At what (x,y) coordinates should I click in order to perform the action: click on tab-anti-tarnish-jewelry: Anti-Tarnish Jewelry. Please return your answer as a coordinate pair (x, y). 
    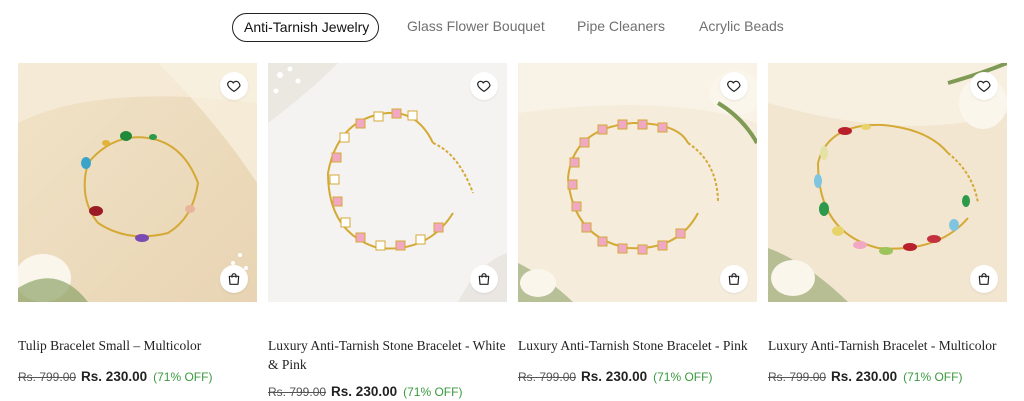
    Looking at the image, I should click on (305, 27).